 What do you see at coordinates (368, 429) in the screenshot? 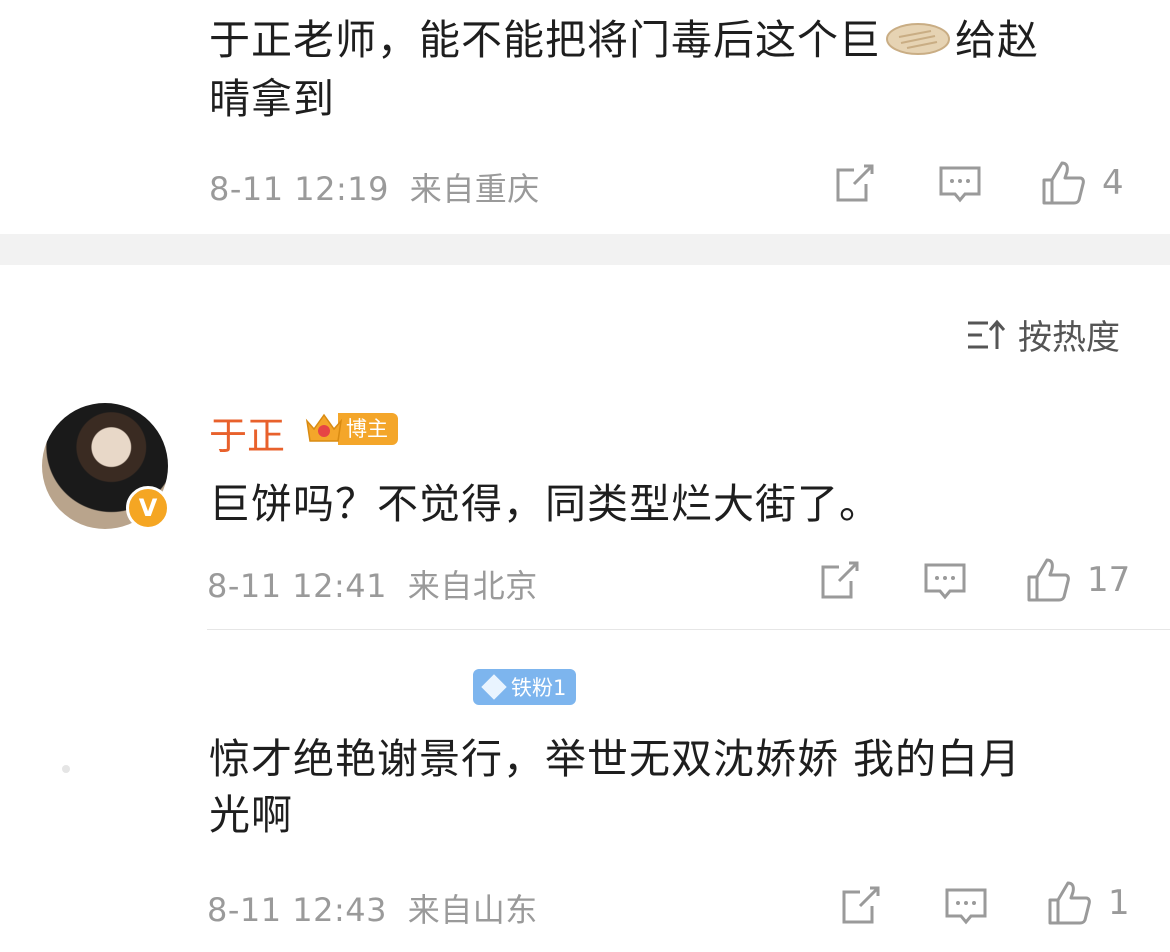
I see `blogger-badge-label: 博主` at bounding box center [368, 429].